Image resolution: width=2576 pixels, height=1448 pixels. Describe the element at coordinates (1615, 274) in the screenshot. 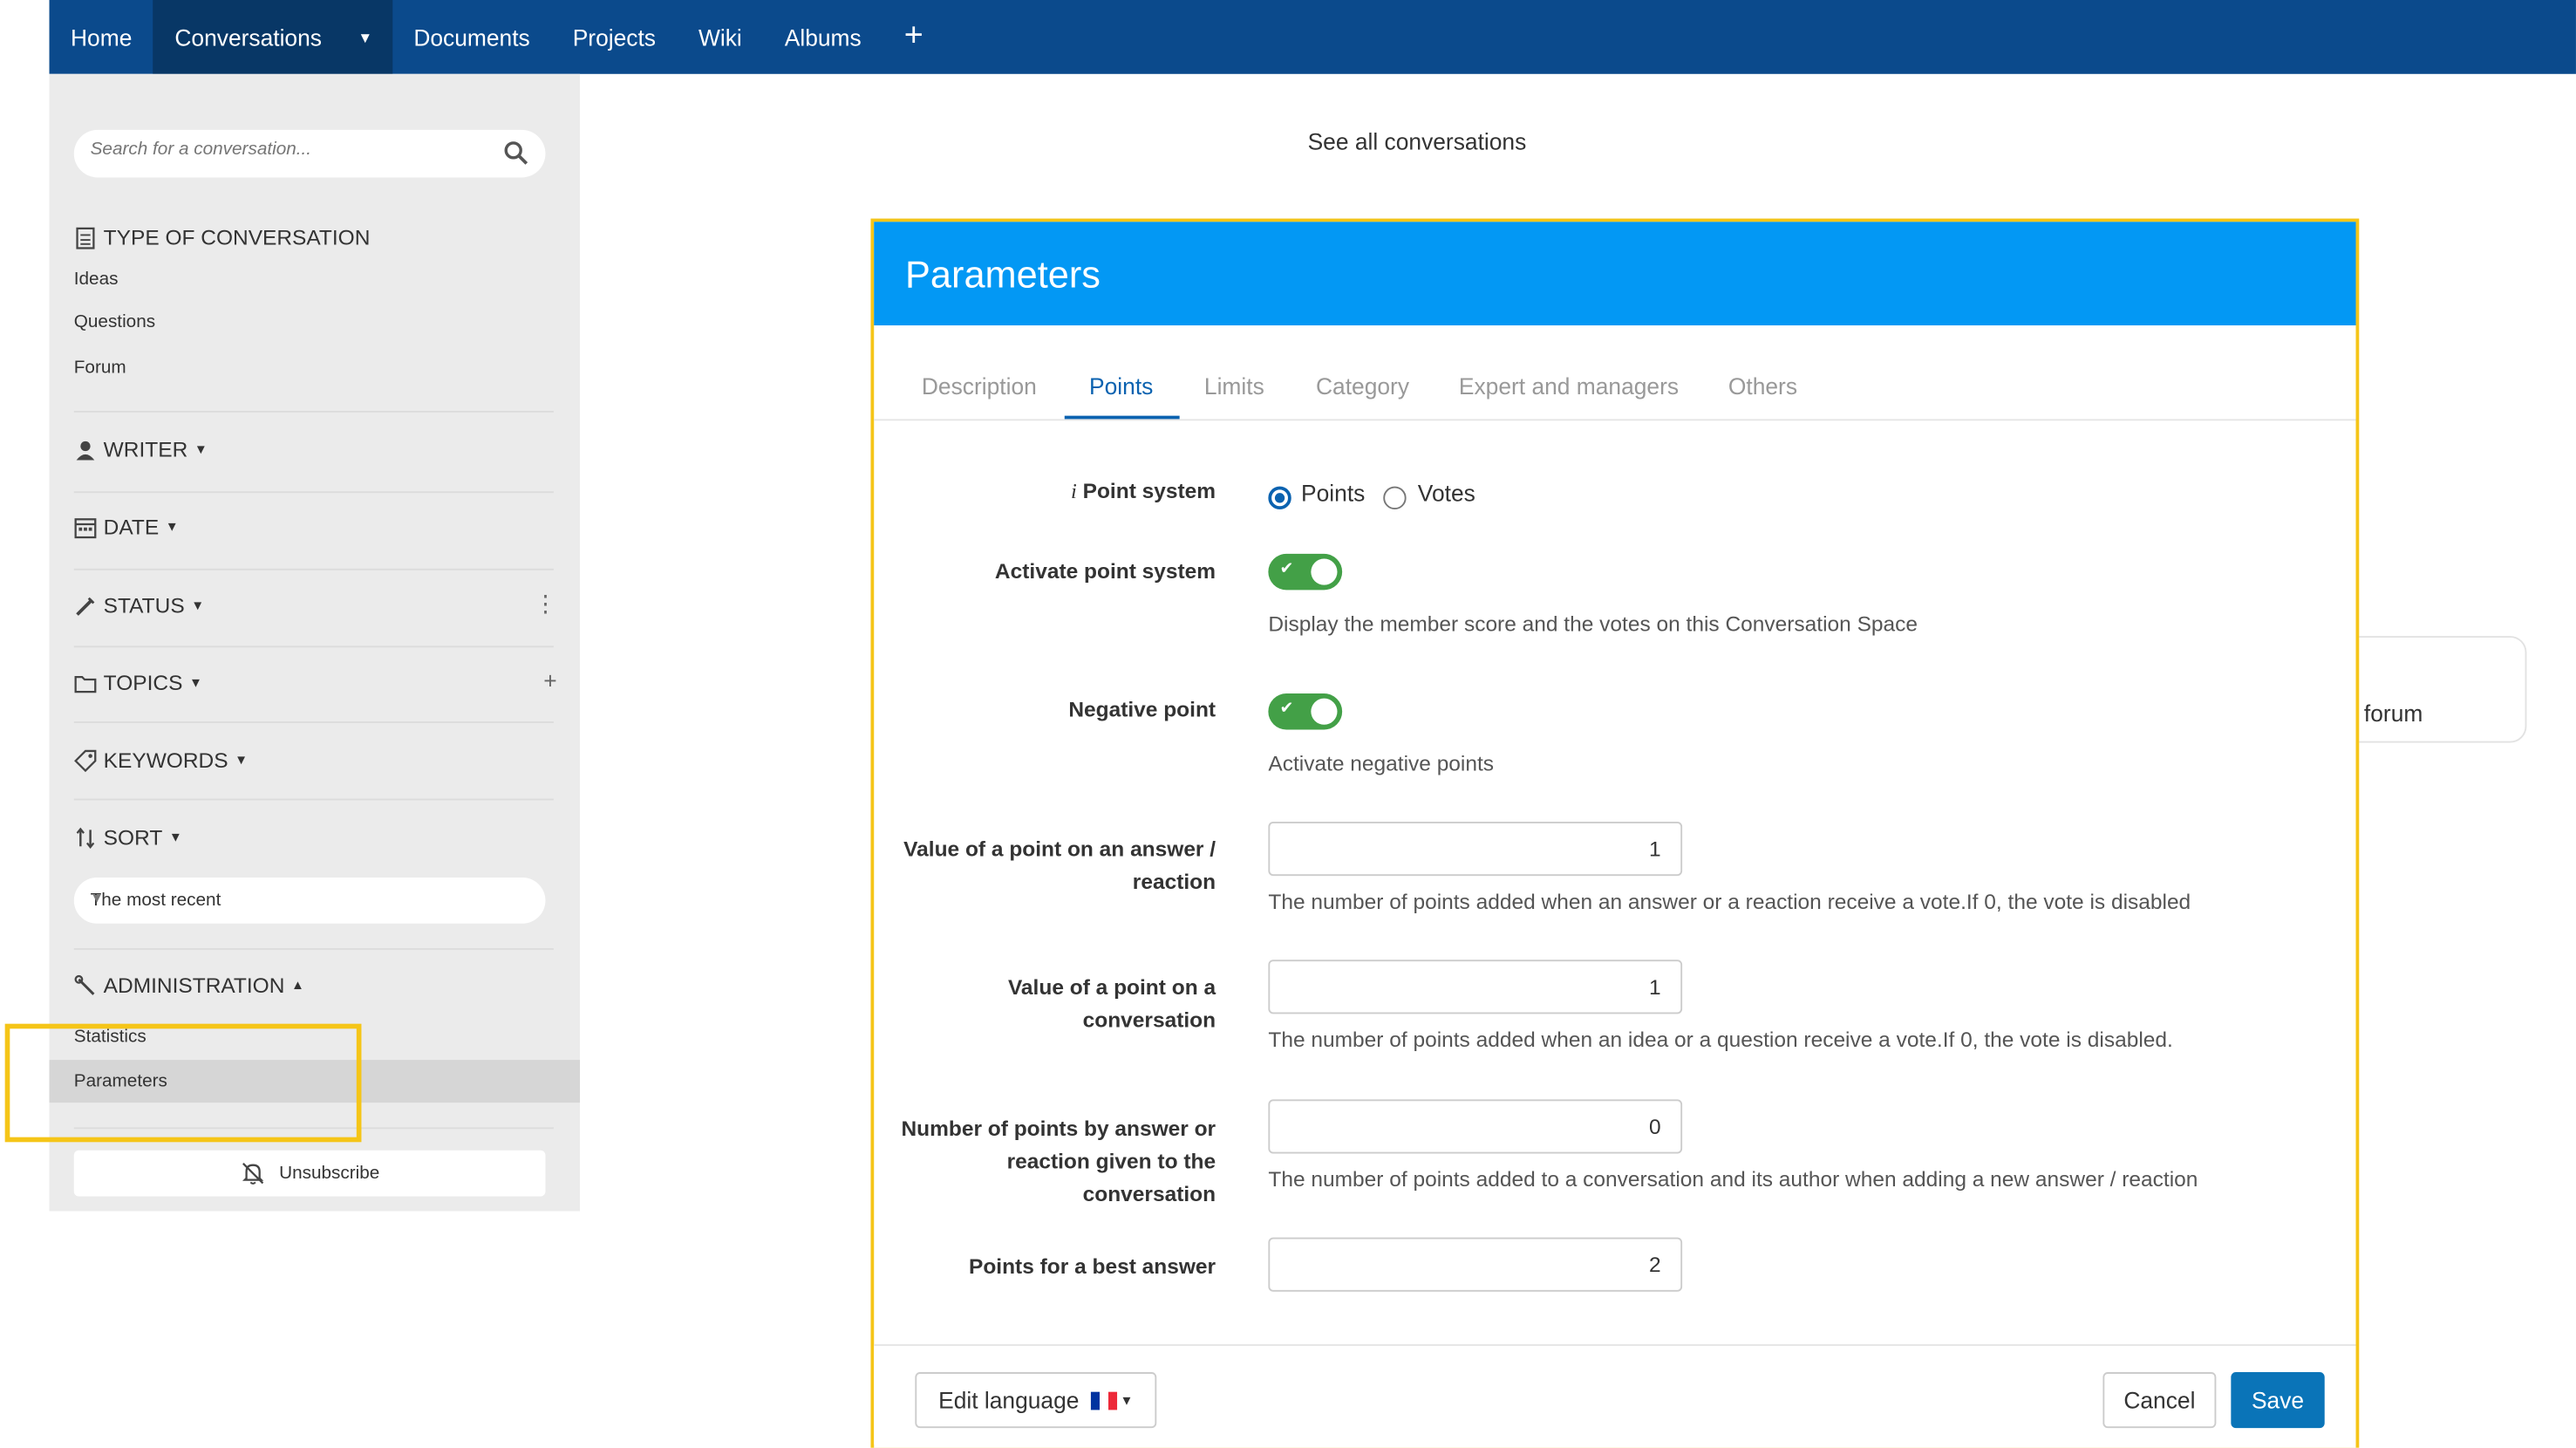

I see `modal-header: Parameters` at that location.